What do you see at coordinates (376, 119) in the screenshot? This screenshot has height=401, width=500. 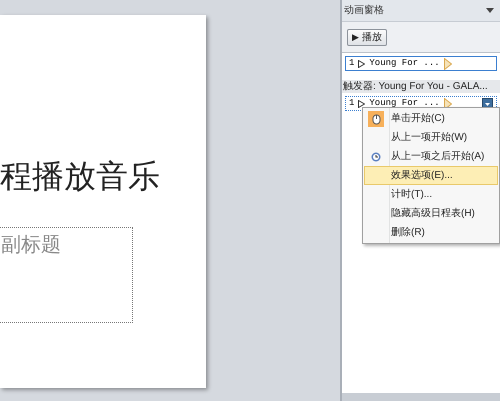 I see `mouse-icon` at bounding box center [376, 119].